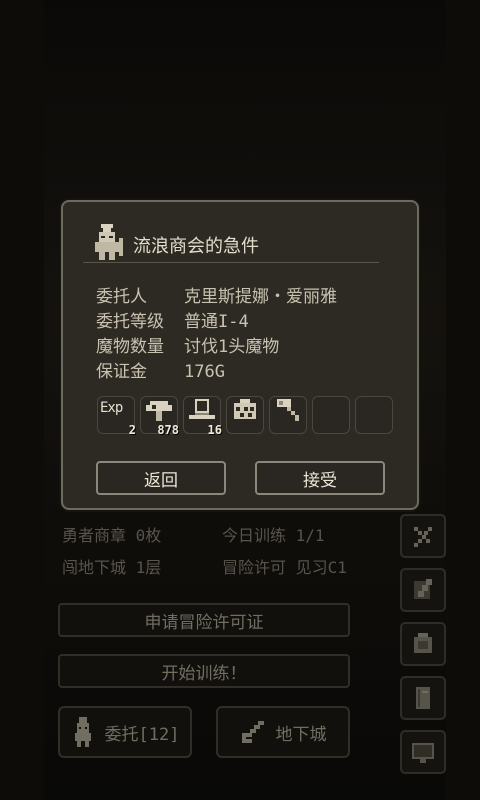 The width and height of the screenshot is (480, 800). Describe the element at coordinates (130, 322) in the screenshot. I see `rank-label: 委托等级` at that location.